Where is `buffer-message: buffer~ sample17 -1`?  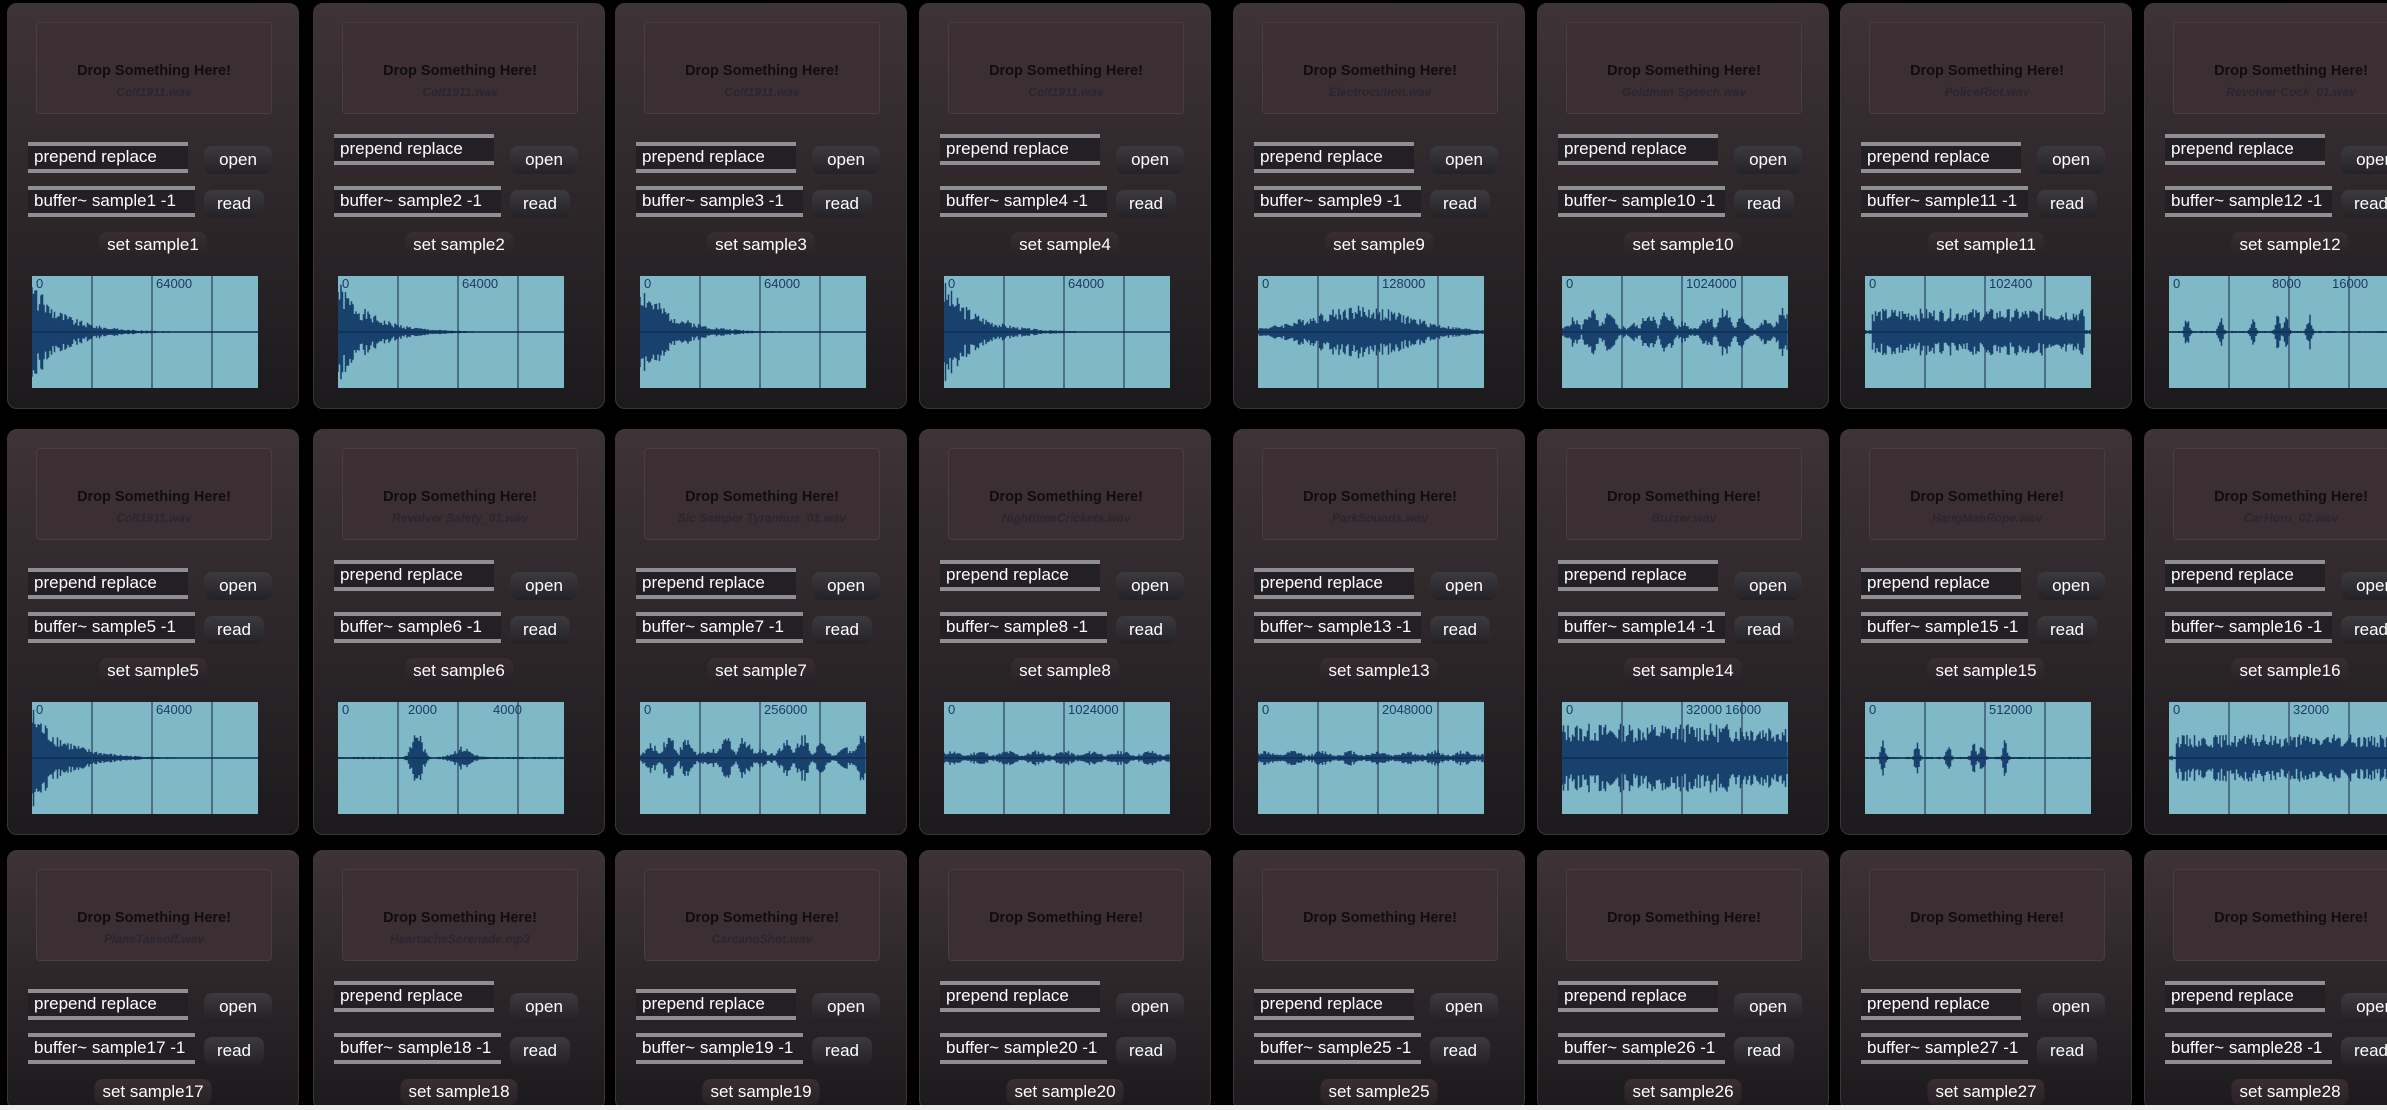
buffer-message: buffer~ sample17 -1 is located at coordinates (111, 1048).